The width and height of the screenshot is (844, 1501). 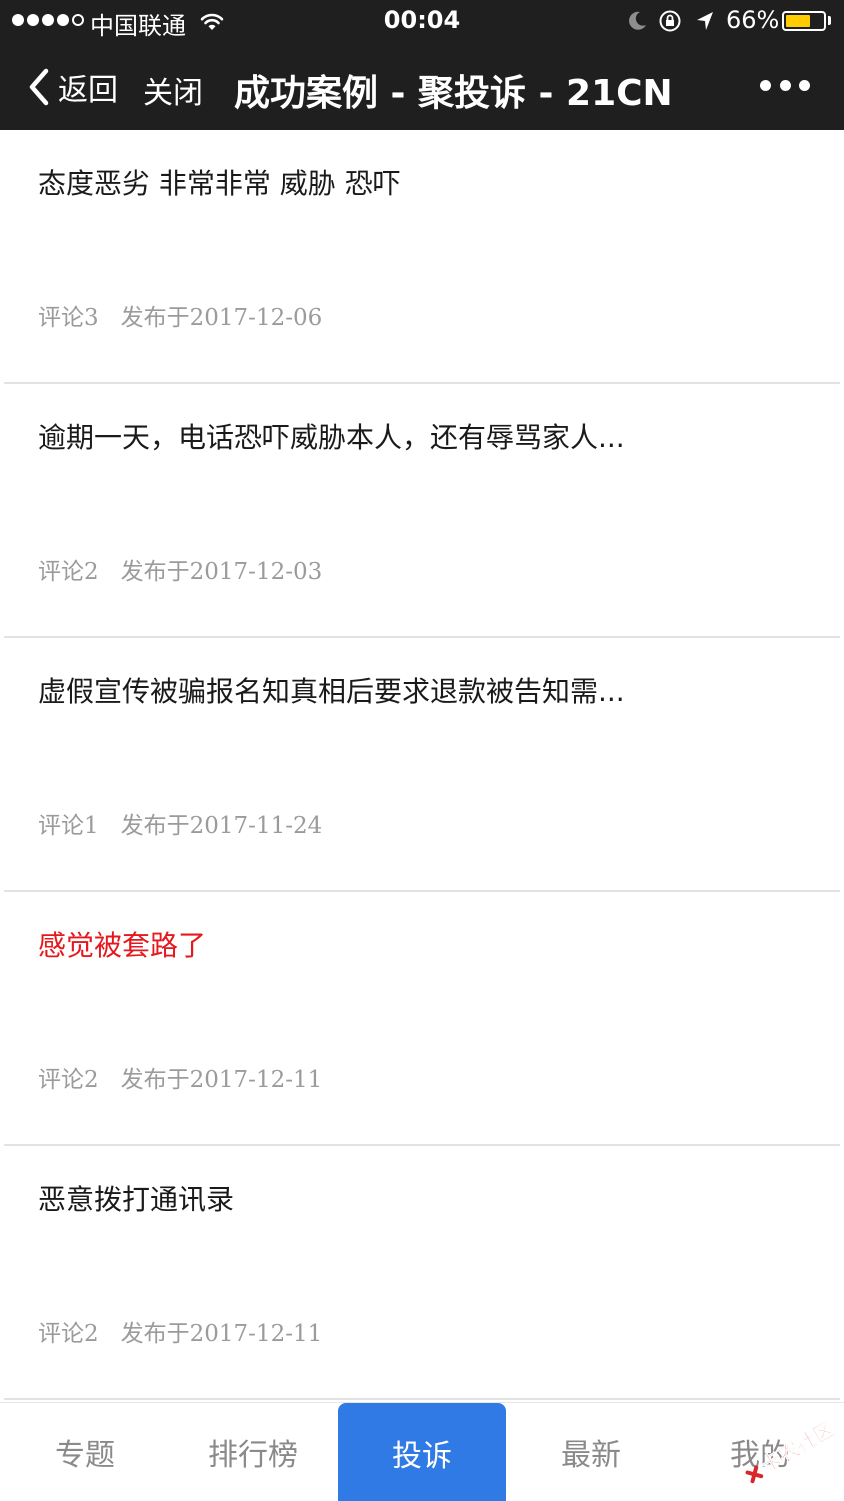 What do you see at coordinates (253, 1452) in the screenshot?
I see `tab-rankings: 排行榜` at bounding box center [253, 1452].